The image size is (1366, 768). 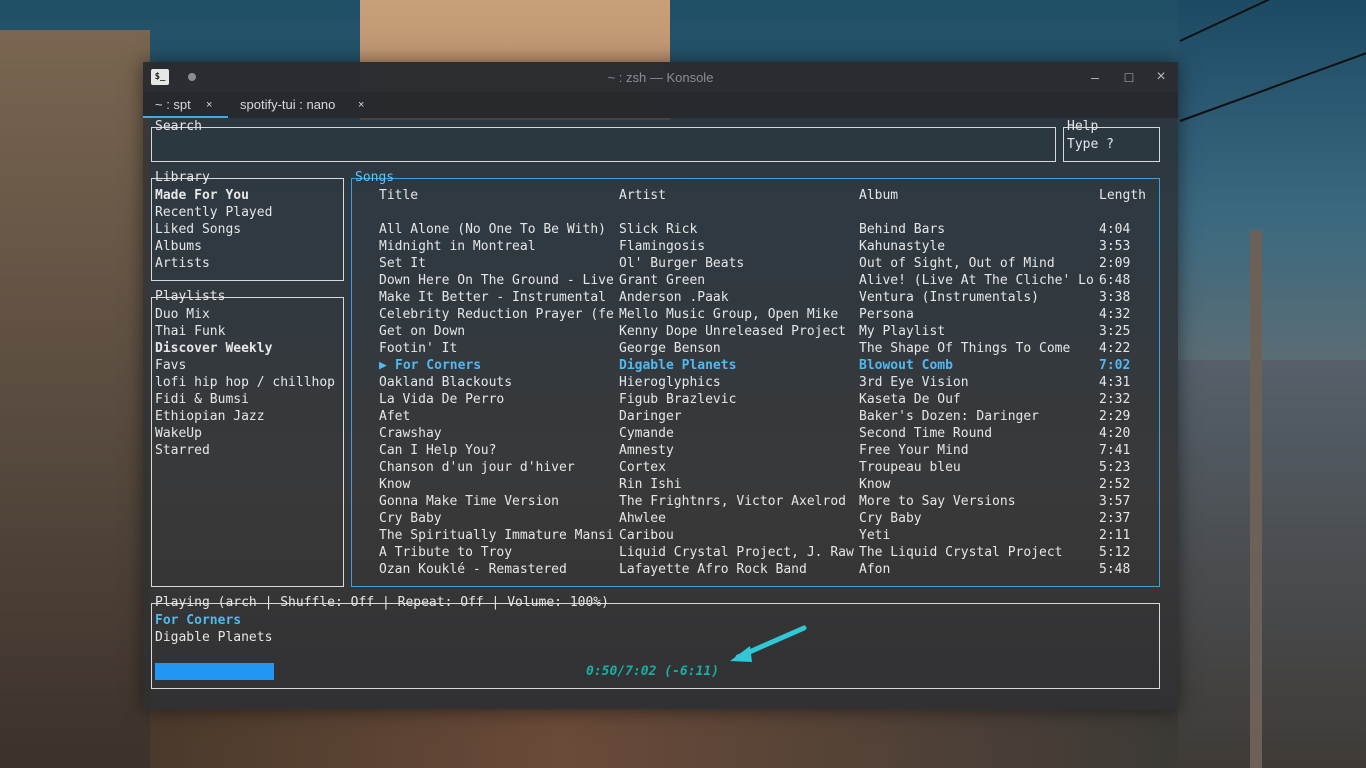 I want to click on background-street, so click(x=664, y=738).